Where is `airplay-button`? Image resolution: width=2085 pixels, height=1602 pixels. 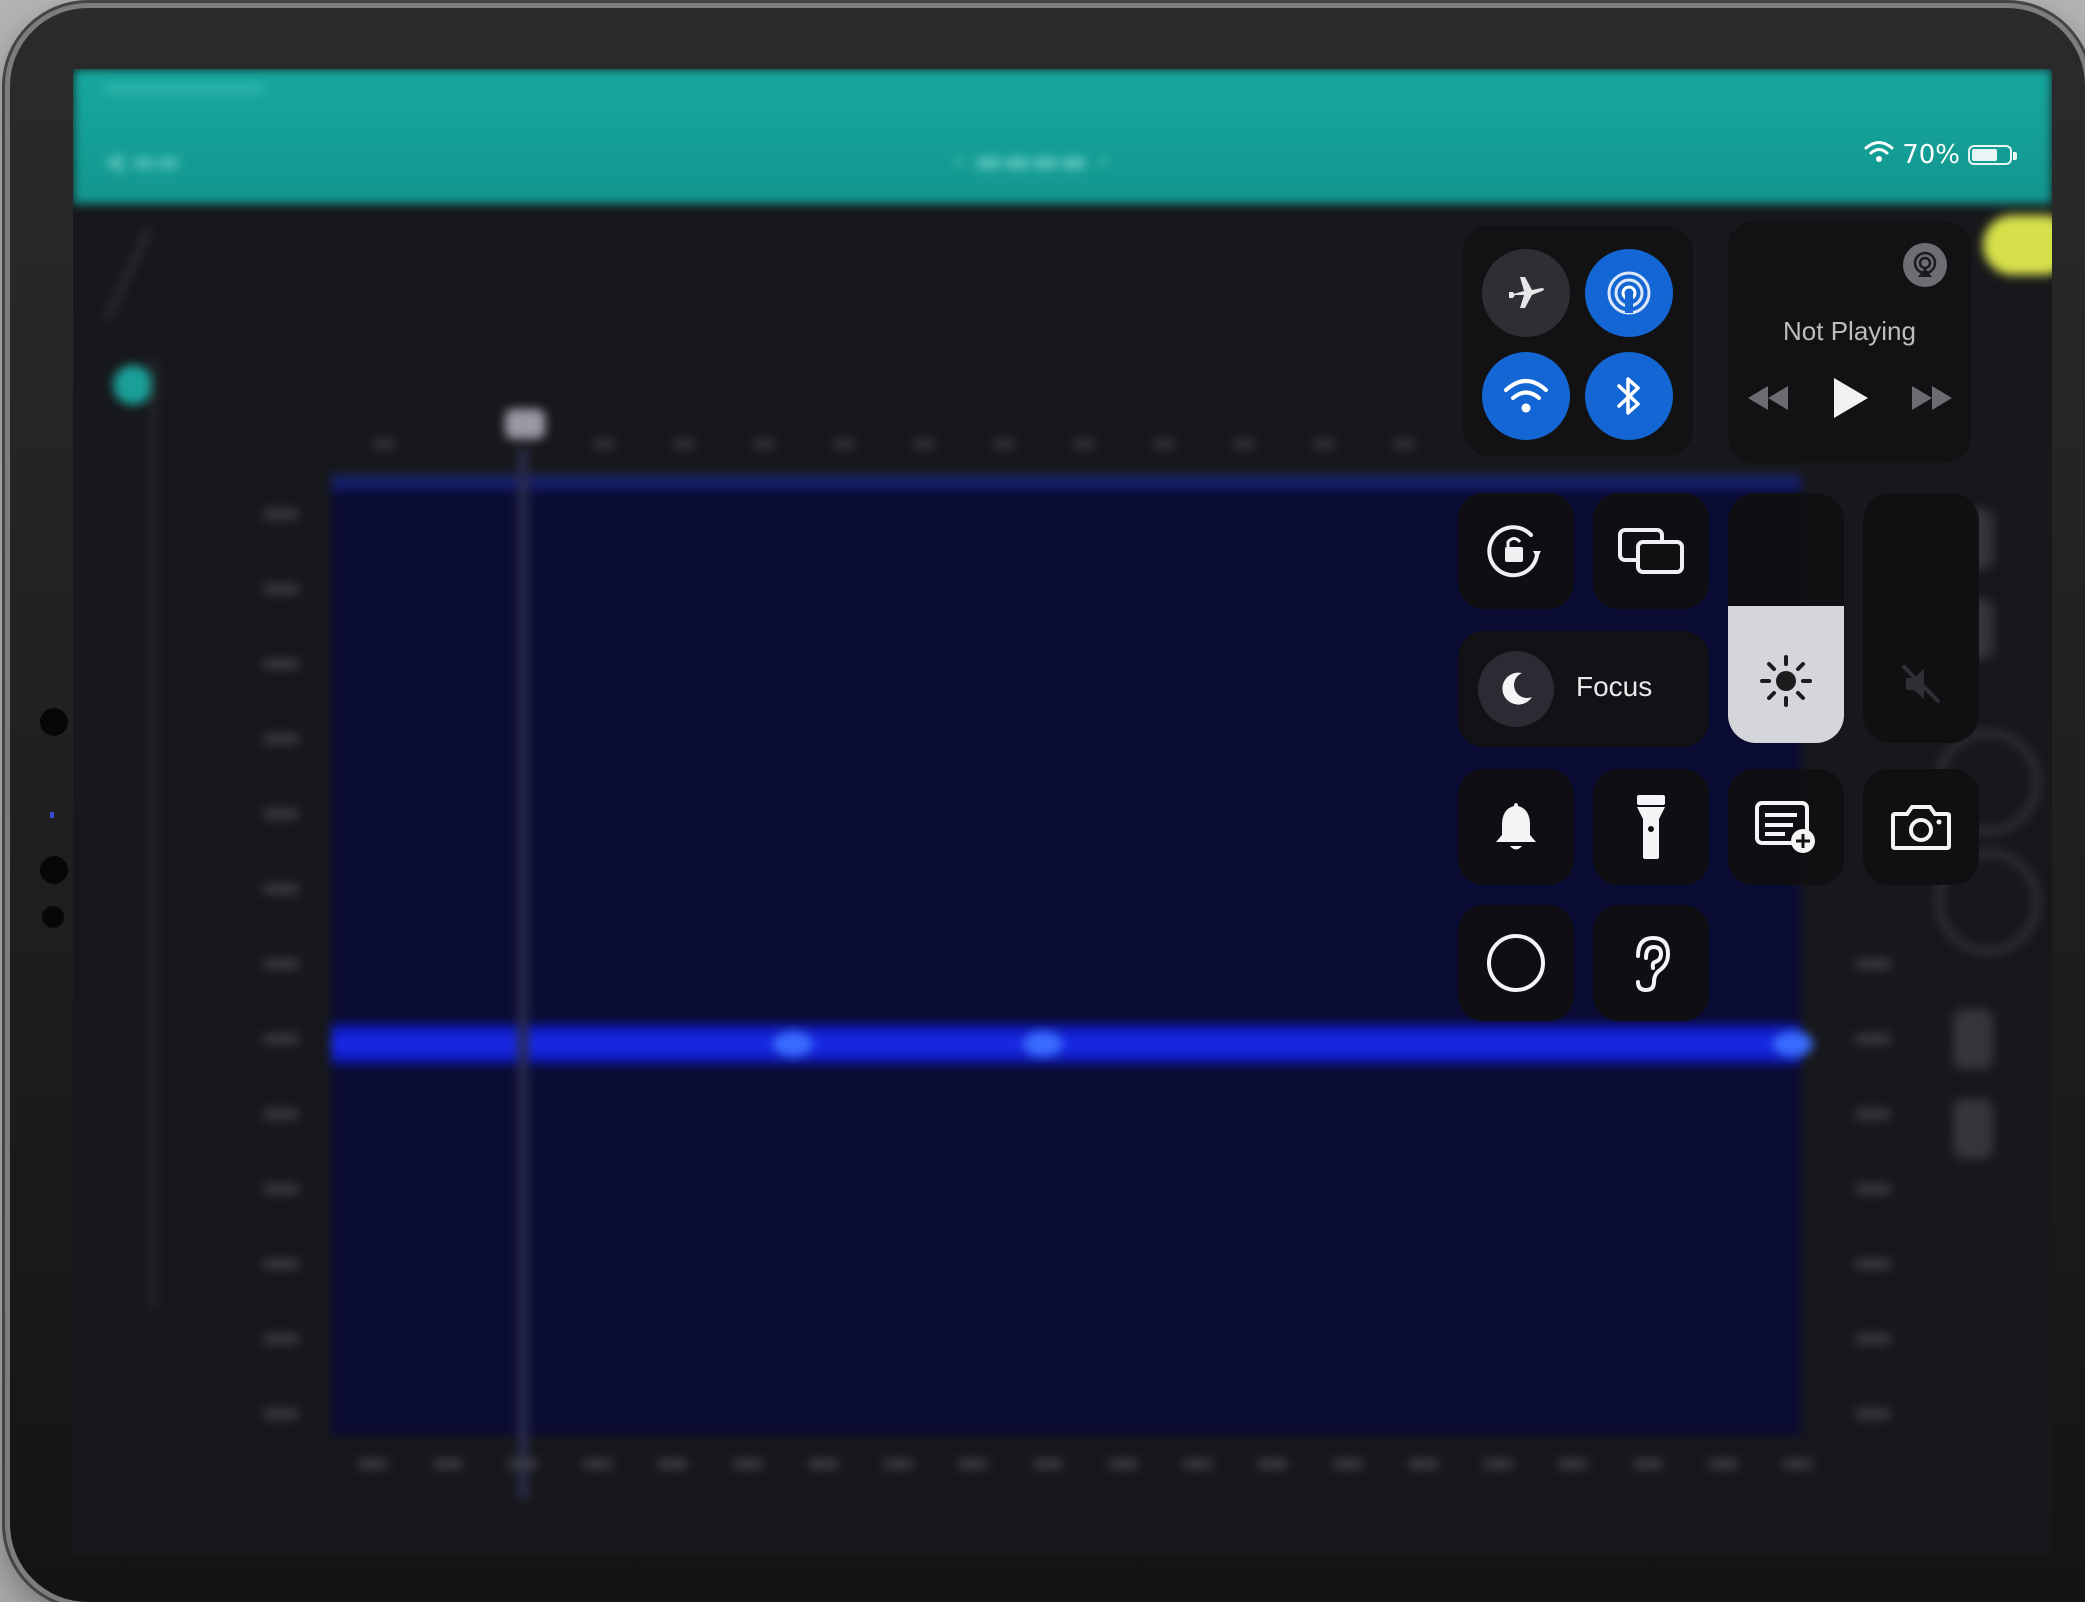
airplay-button is located at coordinates (1925, 265).